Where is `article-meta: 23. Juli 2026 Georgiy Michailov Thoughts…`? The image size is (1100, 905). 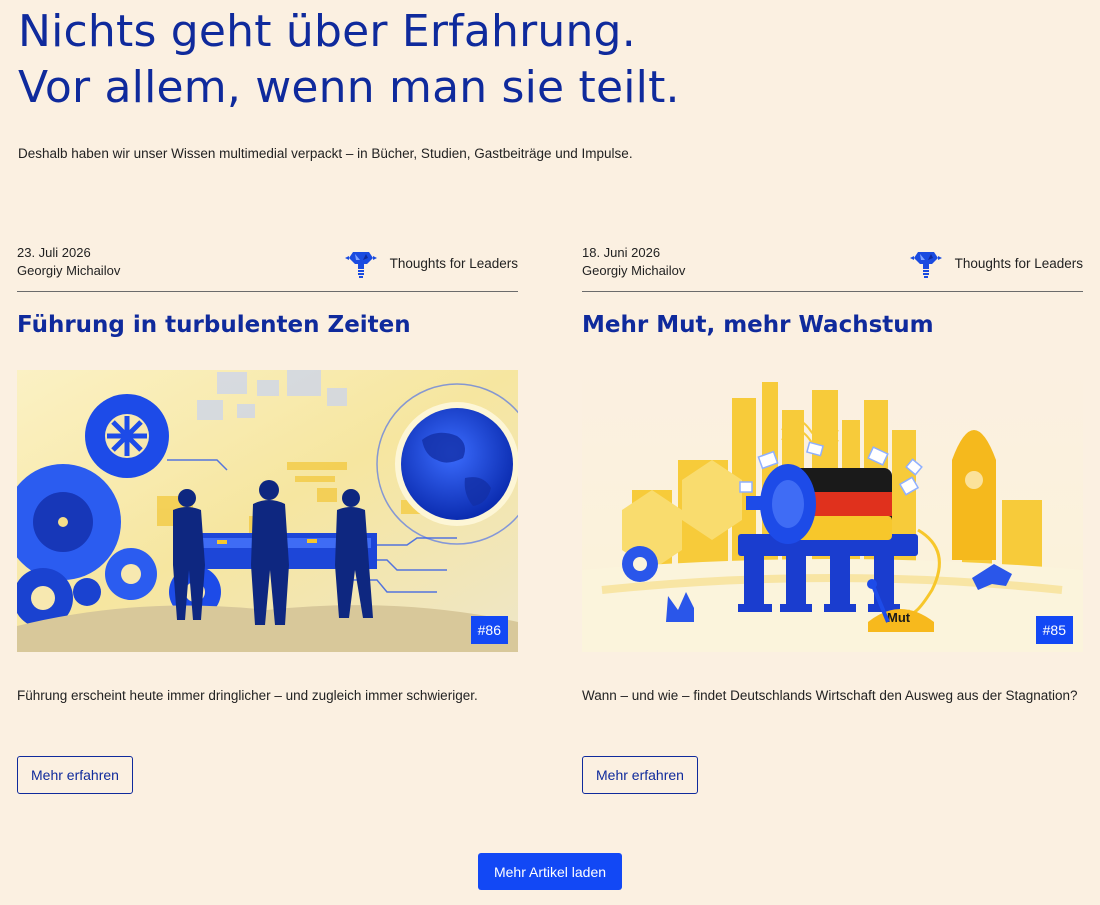
article-meta: 23. Juli 2026 Georgiy Michailov Thoughts… is located at coordinates (267, 268).